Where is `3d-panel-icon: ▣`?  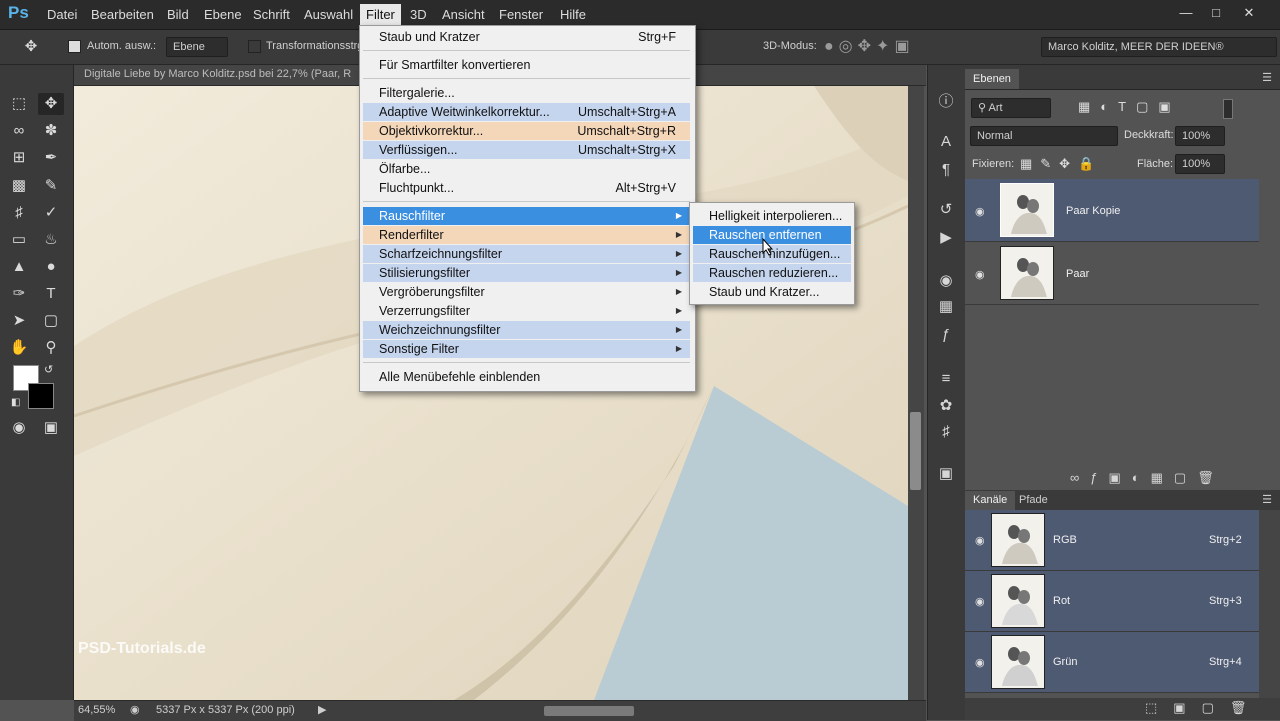 3d-panel-icon: ▣ is located at coordinates (946, 474).